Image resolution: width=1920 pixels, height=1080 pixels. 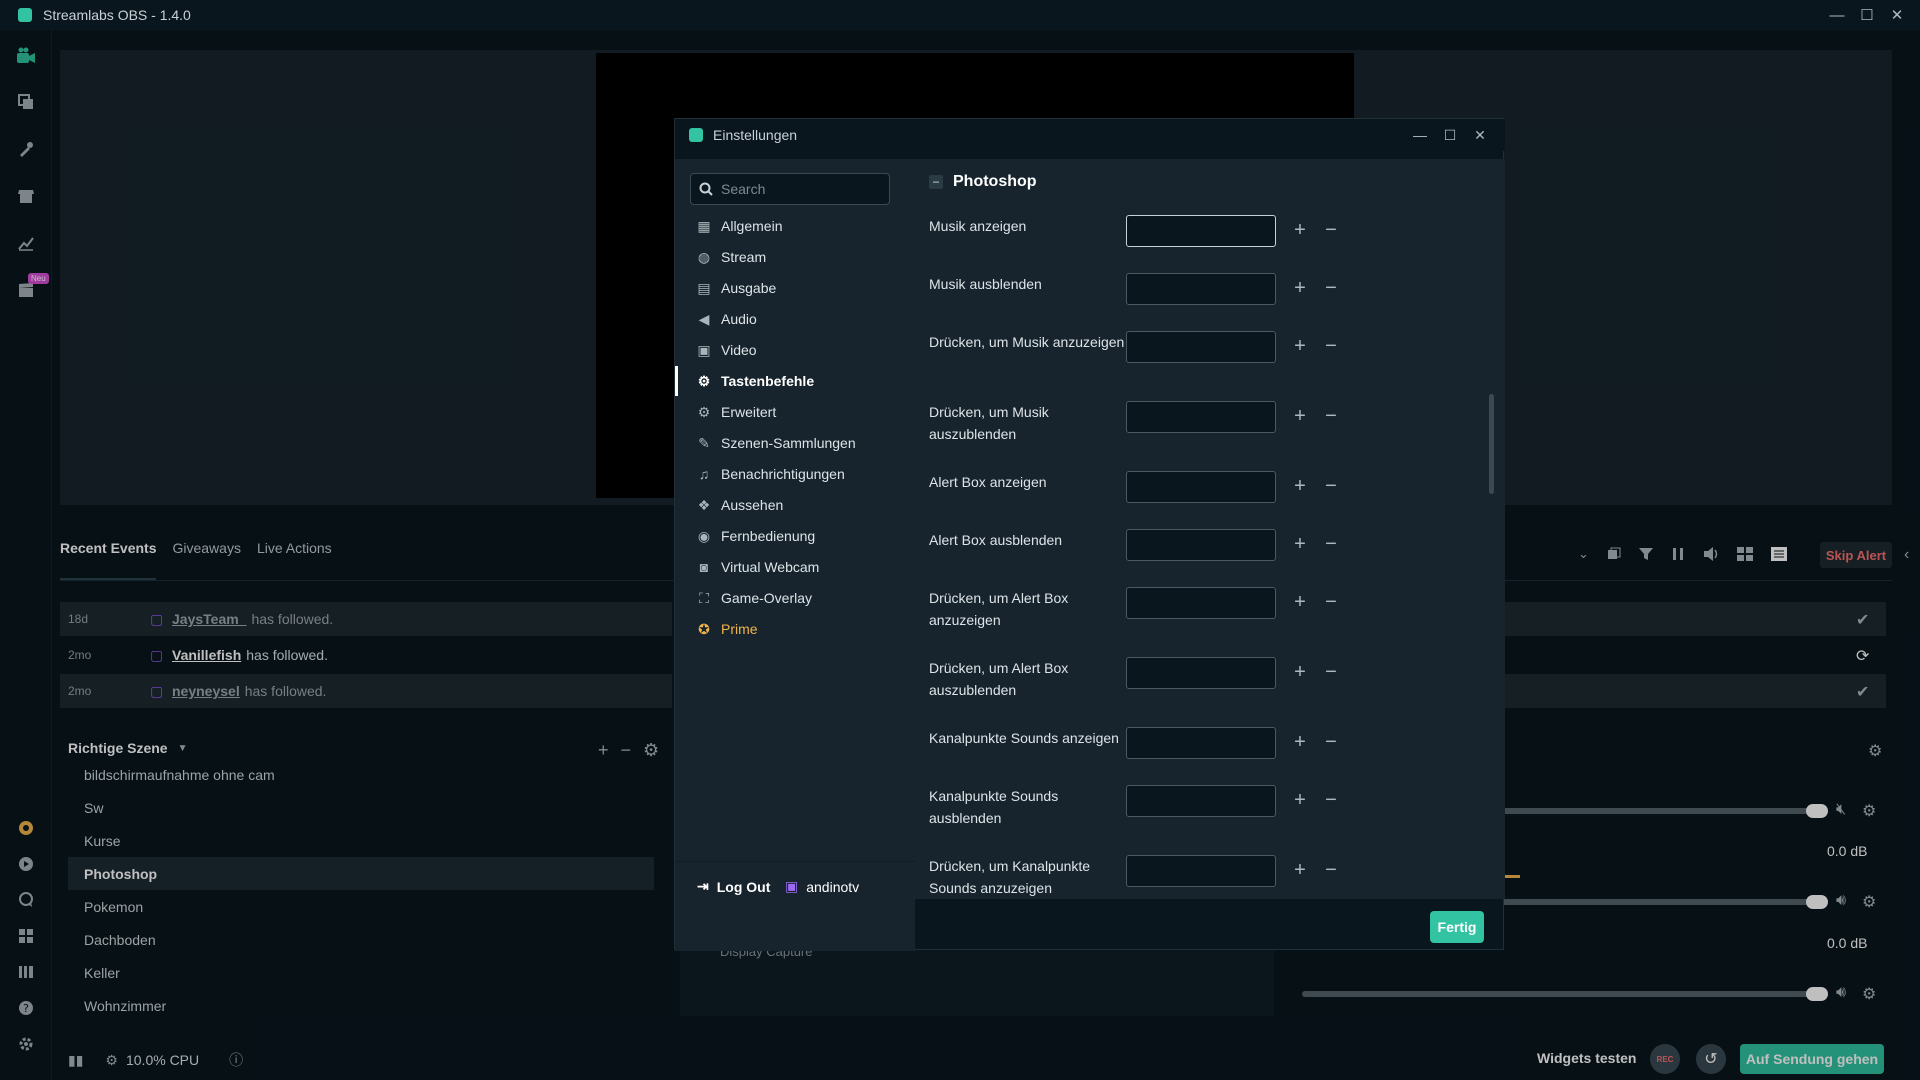 I want to click on hotkey-label: Alert Box anzeigen, so click(x=988, y=482).